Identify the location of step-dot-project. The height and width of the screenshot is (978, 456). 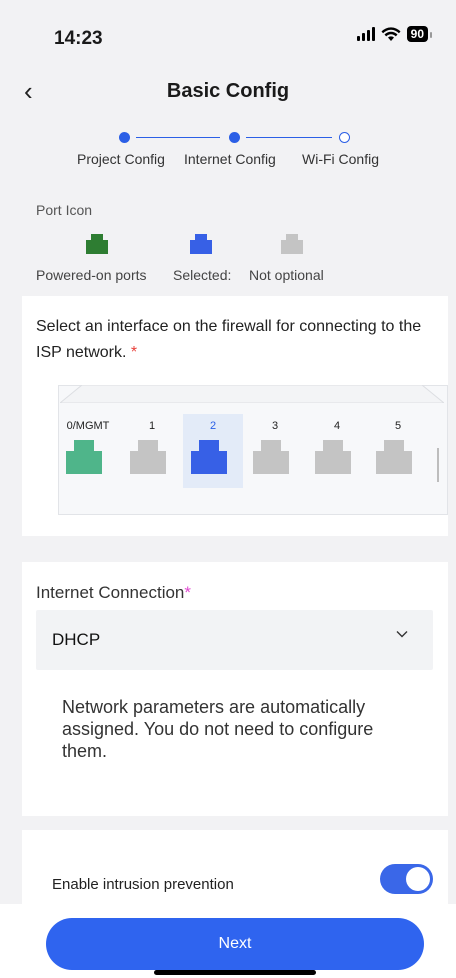
(124, 137).